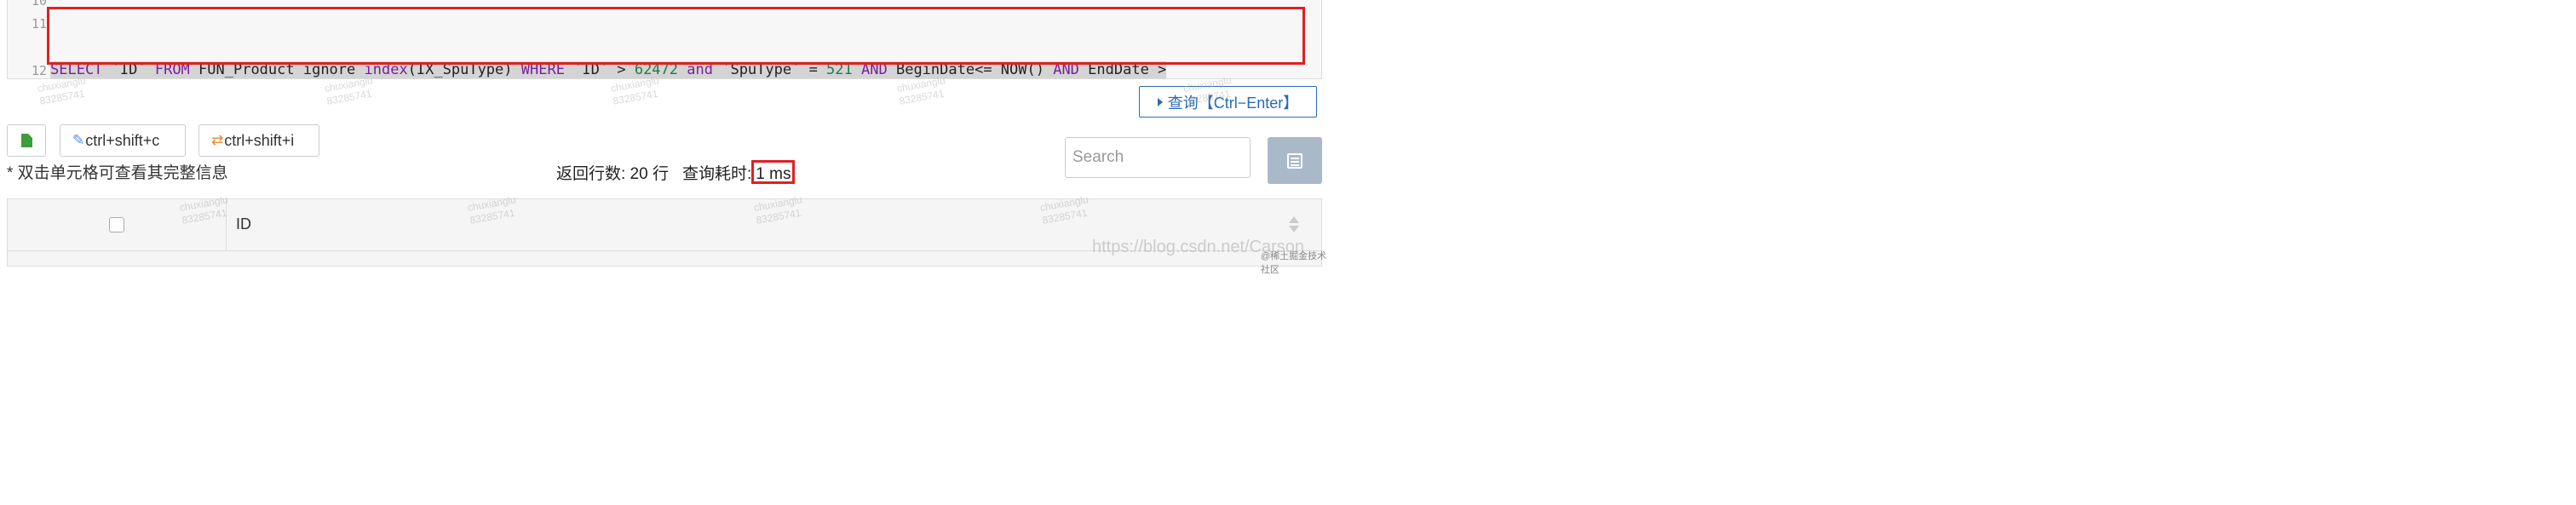 The width and height of the screenshot is (2576, 505). What do you see at coordinates (217, 140) in the screenshot?
I see `swap-arrows-icon: ⇄` at bounding box center [217, 140].